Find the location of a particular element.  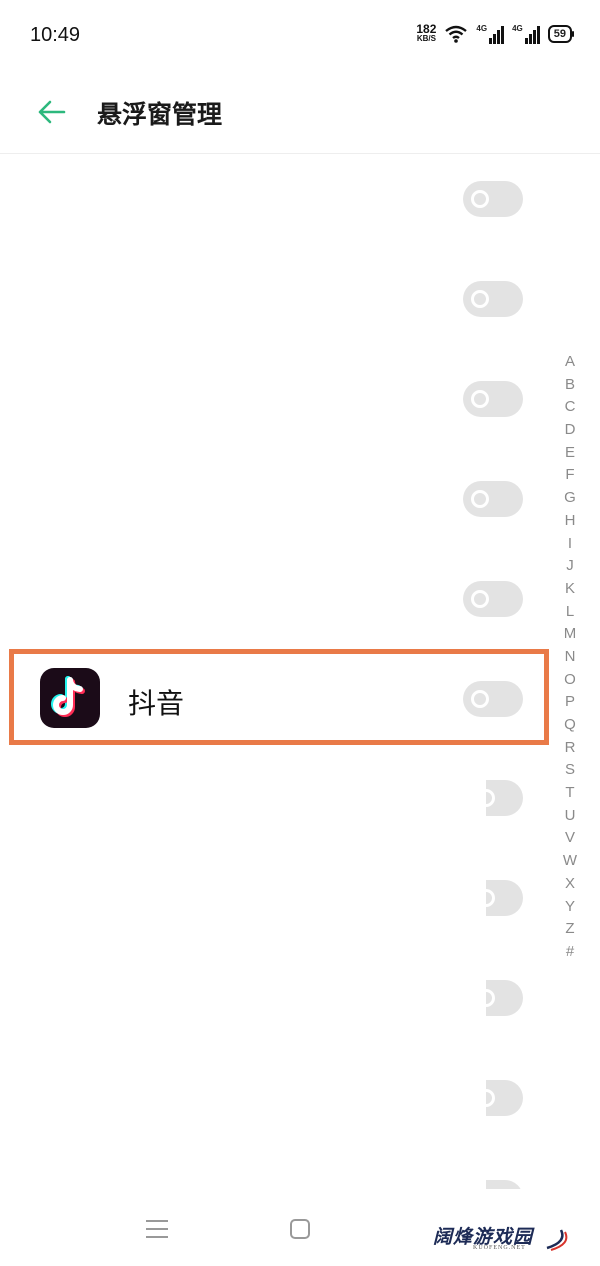

watermark-subtext: KUOFENG.NET is located at coordinates (499, 1248).